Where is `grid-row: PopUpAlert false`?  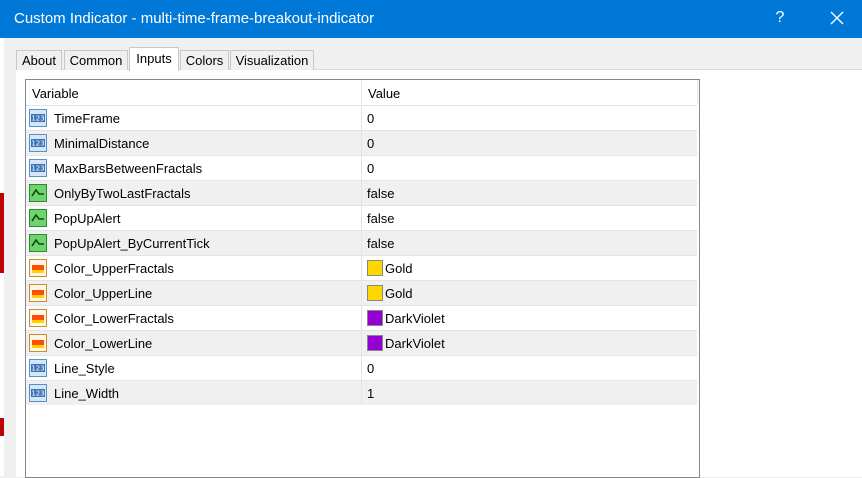 grid-row: PopUpAlert false is located at coordinates (361, 217).